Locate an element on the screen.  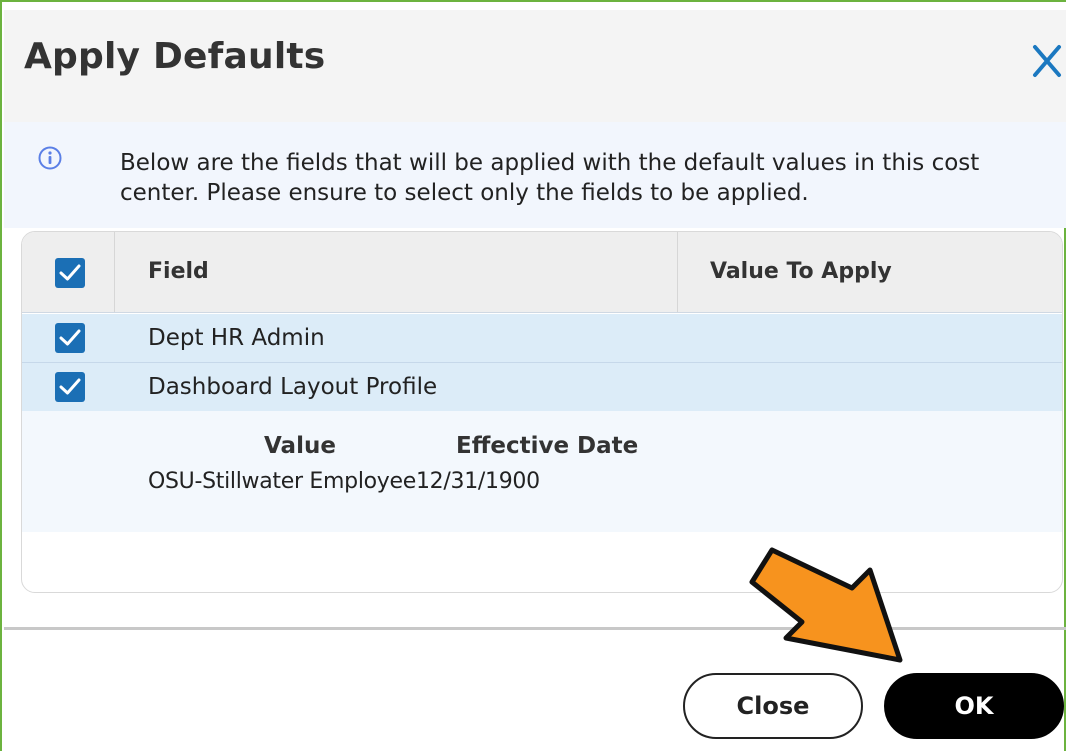
detail-value: OSU-Stillwater Employee is located at coordinates (282, 481).